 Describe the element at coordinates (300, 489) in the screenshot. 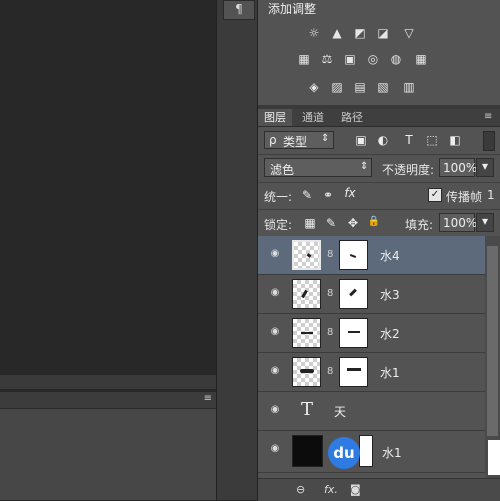

I see `link-layers-icon: ⊖` at that location.